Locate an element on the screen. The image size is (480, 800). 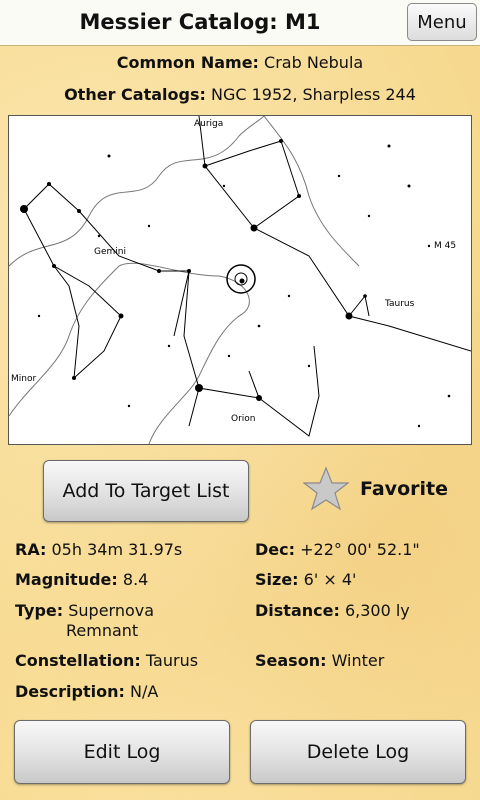
type-label: Type: is located at coordinates (39, 610).